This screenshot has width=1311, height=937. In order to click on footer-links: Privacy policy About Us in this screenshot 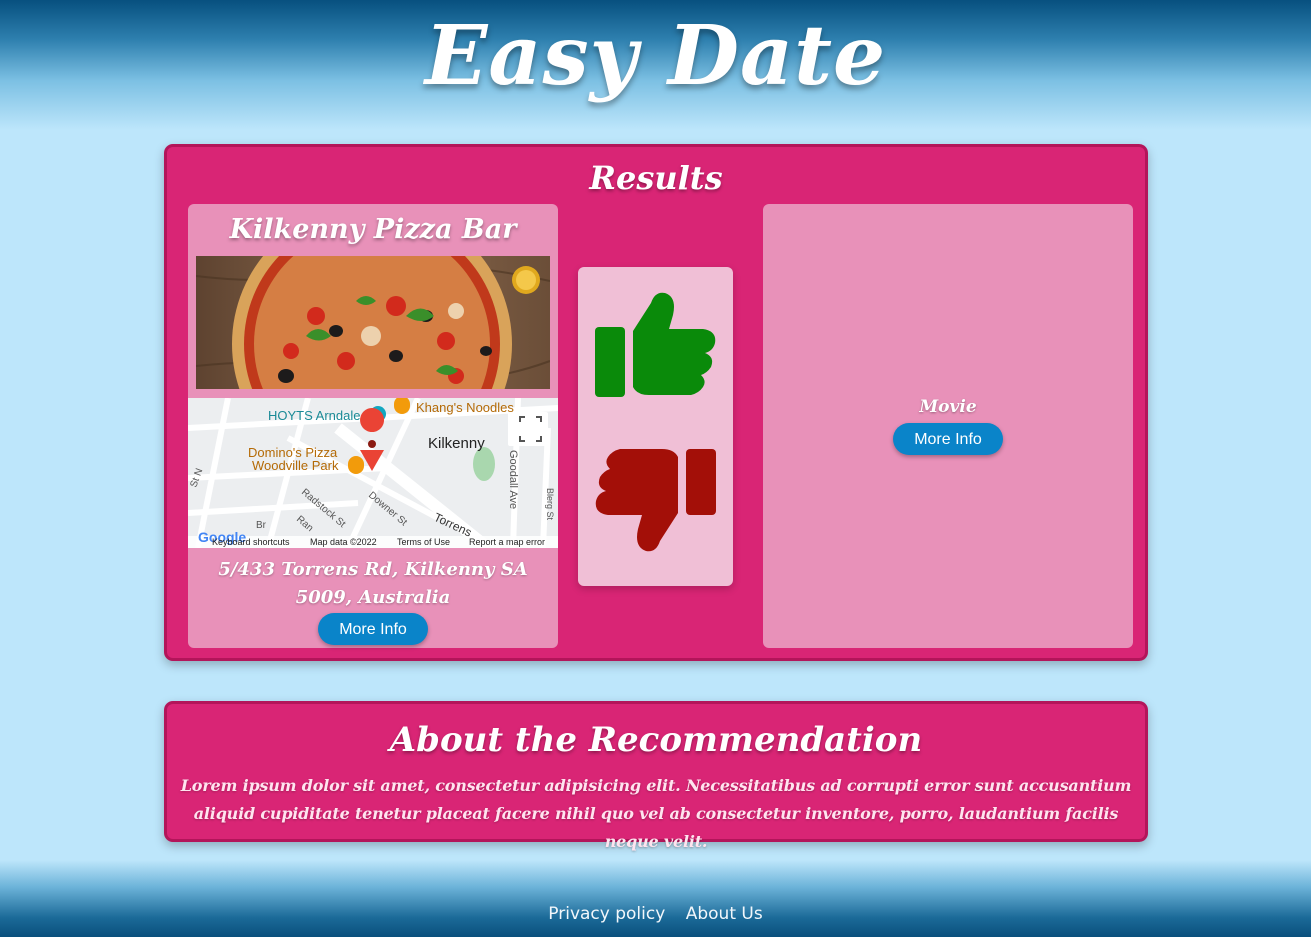, I will do `click(655, 914)`.